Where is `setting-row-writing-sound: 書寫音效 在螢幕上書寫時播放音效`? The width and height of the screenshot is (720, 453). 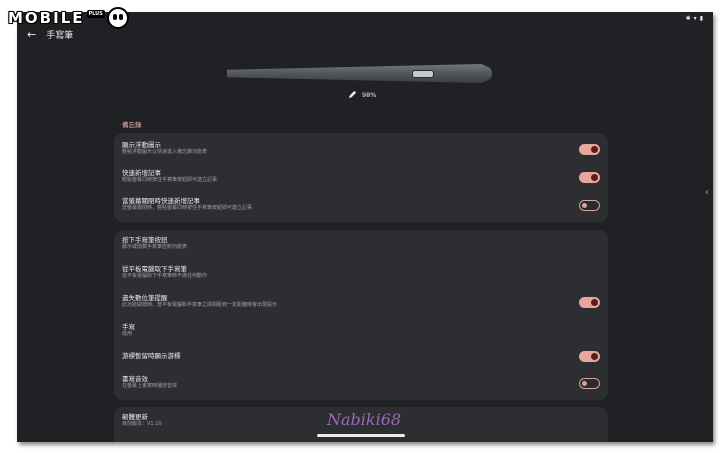 setting-row-writing-sound: 書寫音效 在螢幕上書寫時播放音效 is located at coordinates (361, 382).